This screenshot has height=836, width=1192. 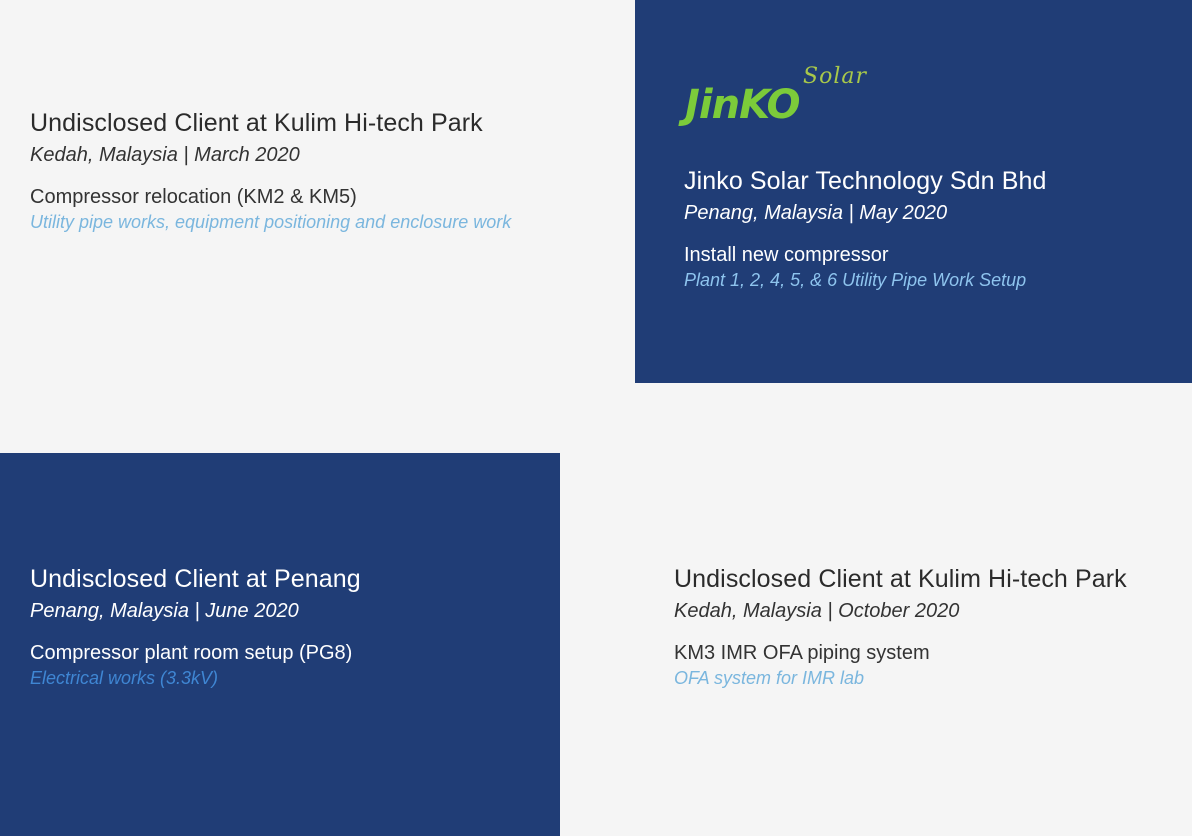 What do you see at coordinates (865, 181) in the screenshot?
I see `client-name: Jinko Solar Technology Sdn Bhd` at bounding box center [865, 181].